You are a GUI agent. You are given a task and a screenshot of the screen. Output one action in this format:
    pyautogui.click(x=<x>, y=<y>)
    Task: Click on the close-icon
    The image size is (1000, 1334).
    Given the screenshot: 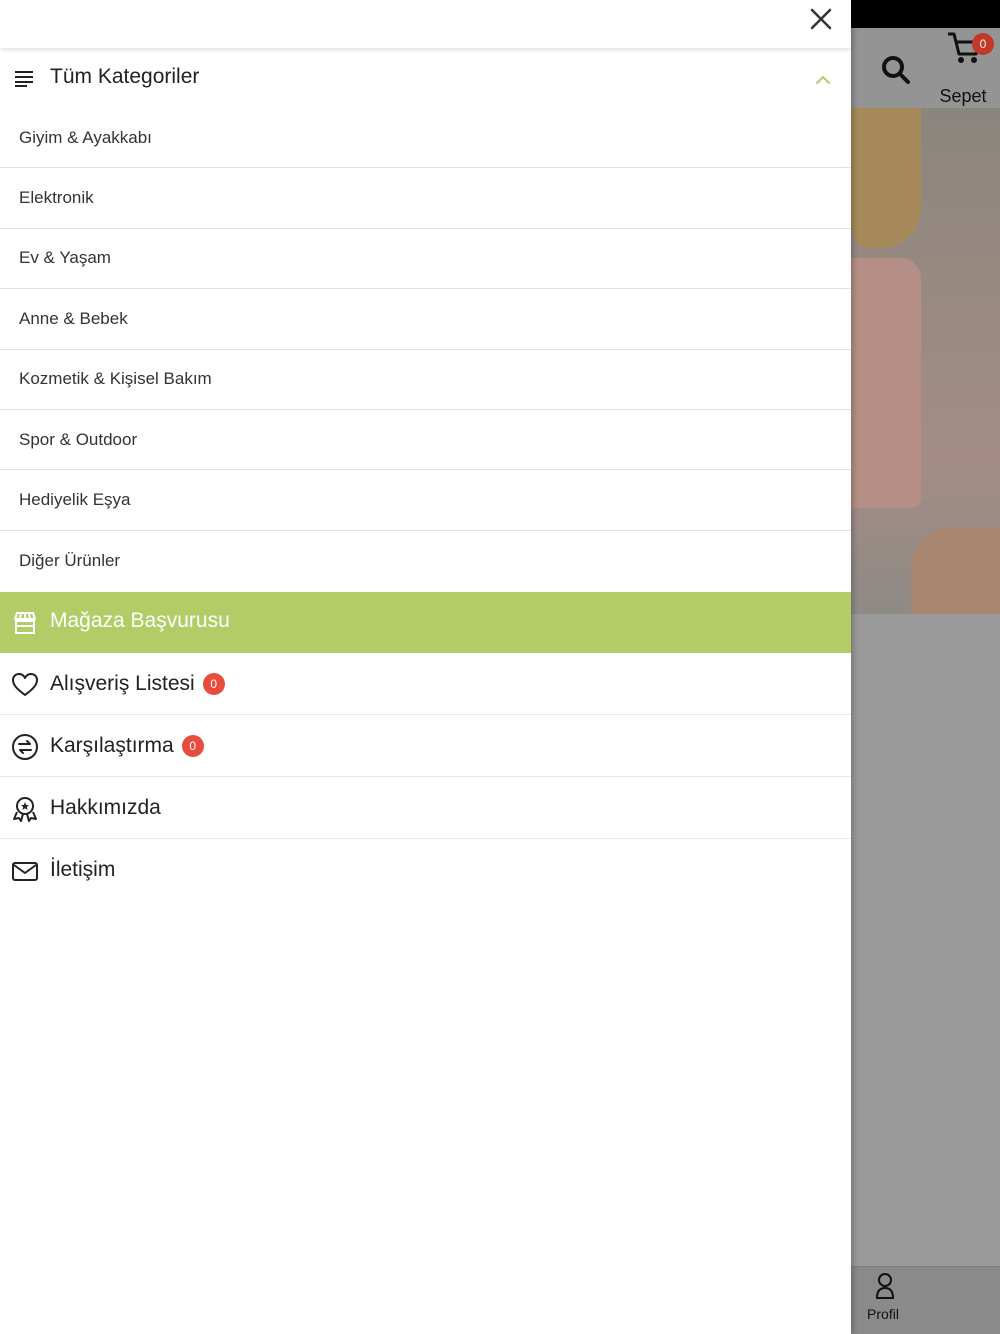 What is the action you would take?
    pyautogui.click(x=821, y=19)
    